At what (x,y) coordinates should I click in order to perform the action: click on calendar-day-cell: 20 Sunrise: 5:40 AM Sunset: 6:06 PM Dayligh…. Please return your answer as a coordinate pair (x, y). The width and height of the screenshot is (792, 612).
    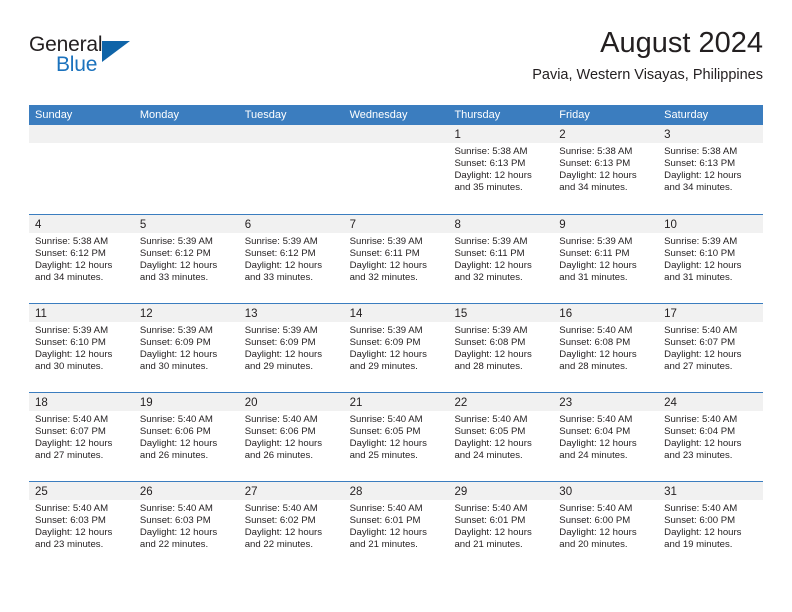
    Looking at the image, I should click on (291, 437).